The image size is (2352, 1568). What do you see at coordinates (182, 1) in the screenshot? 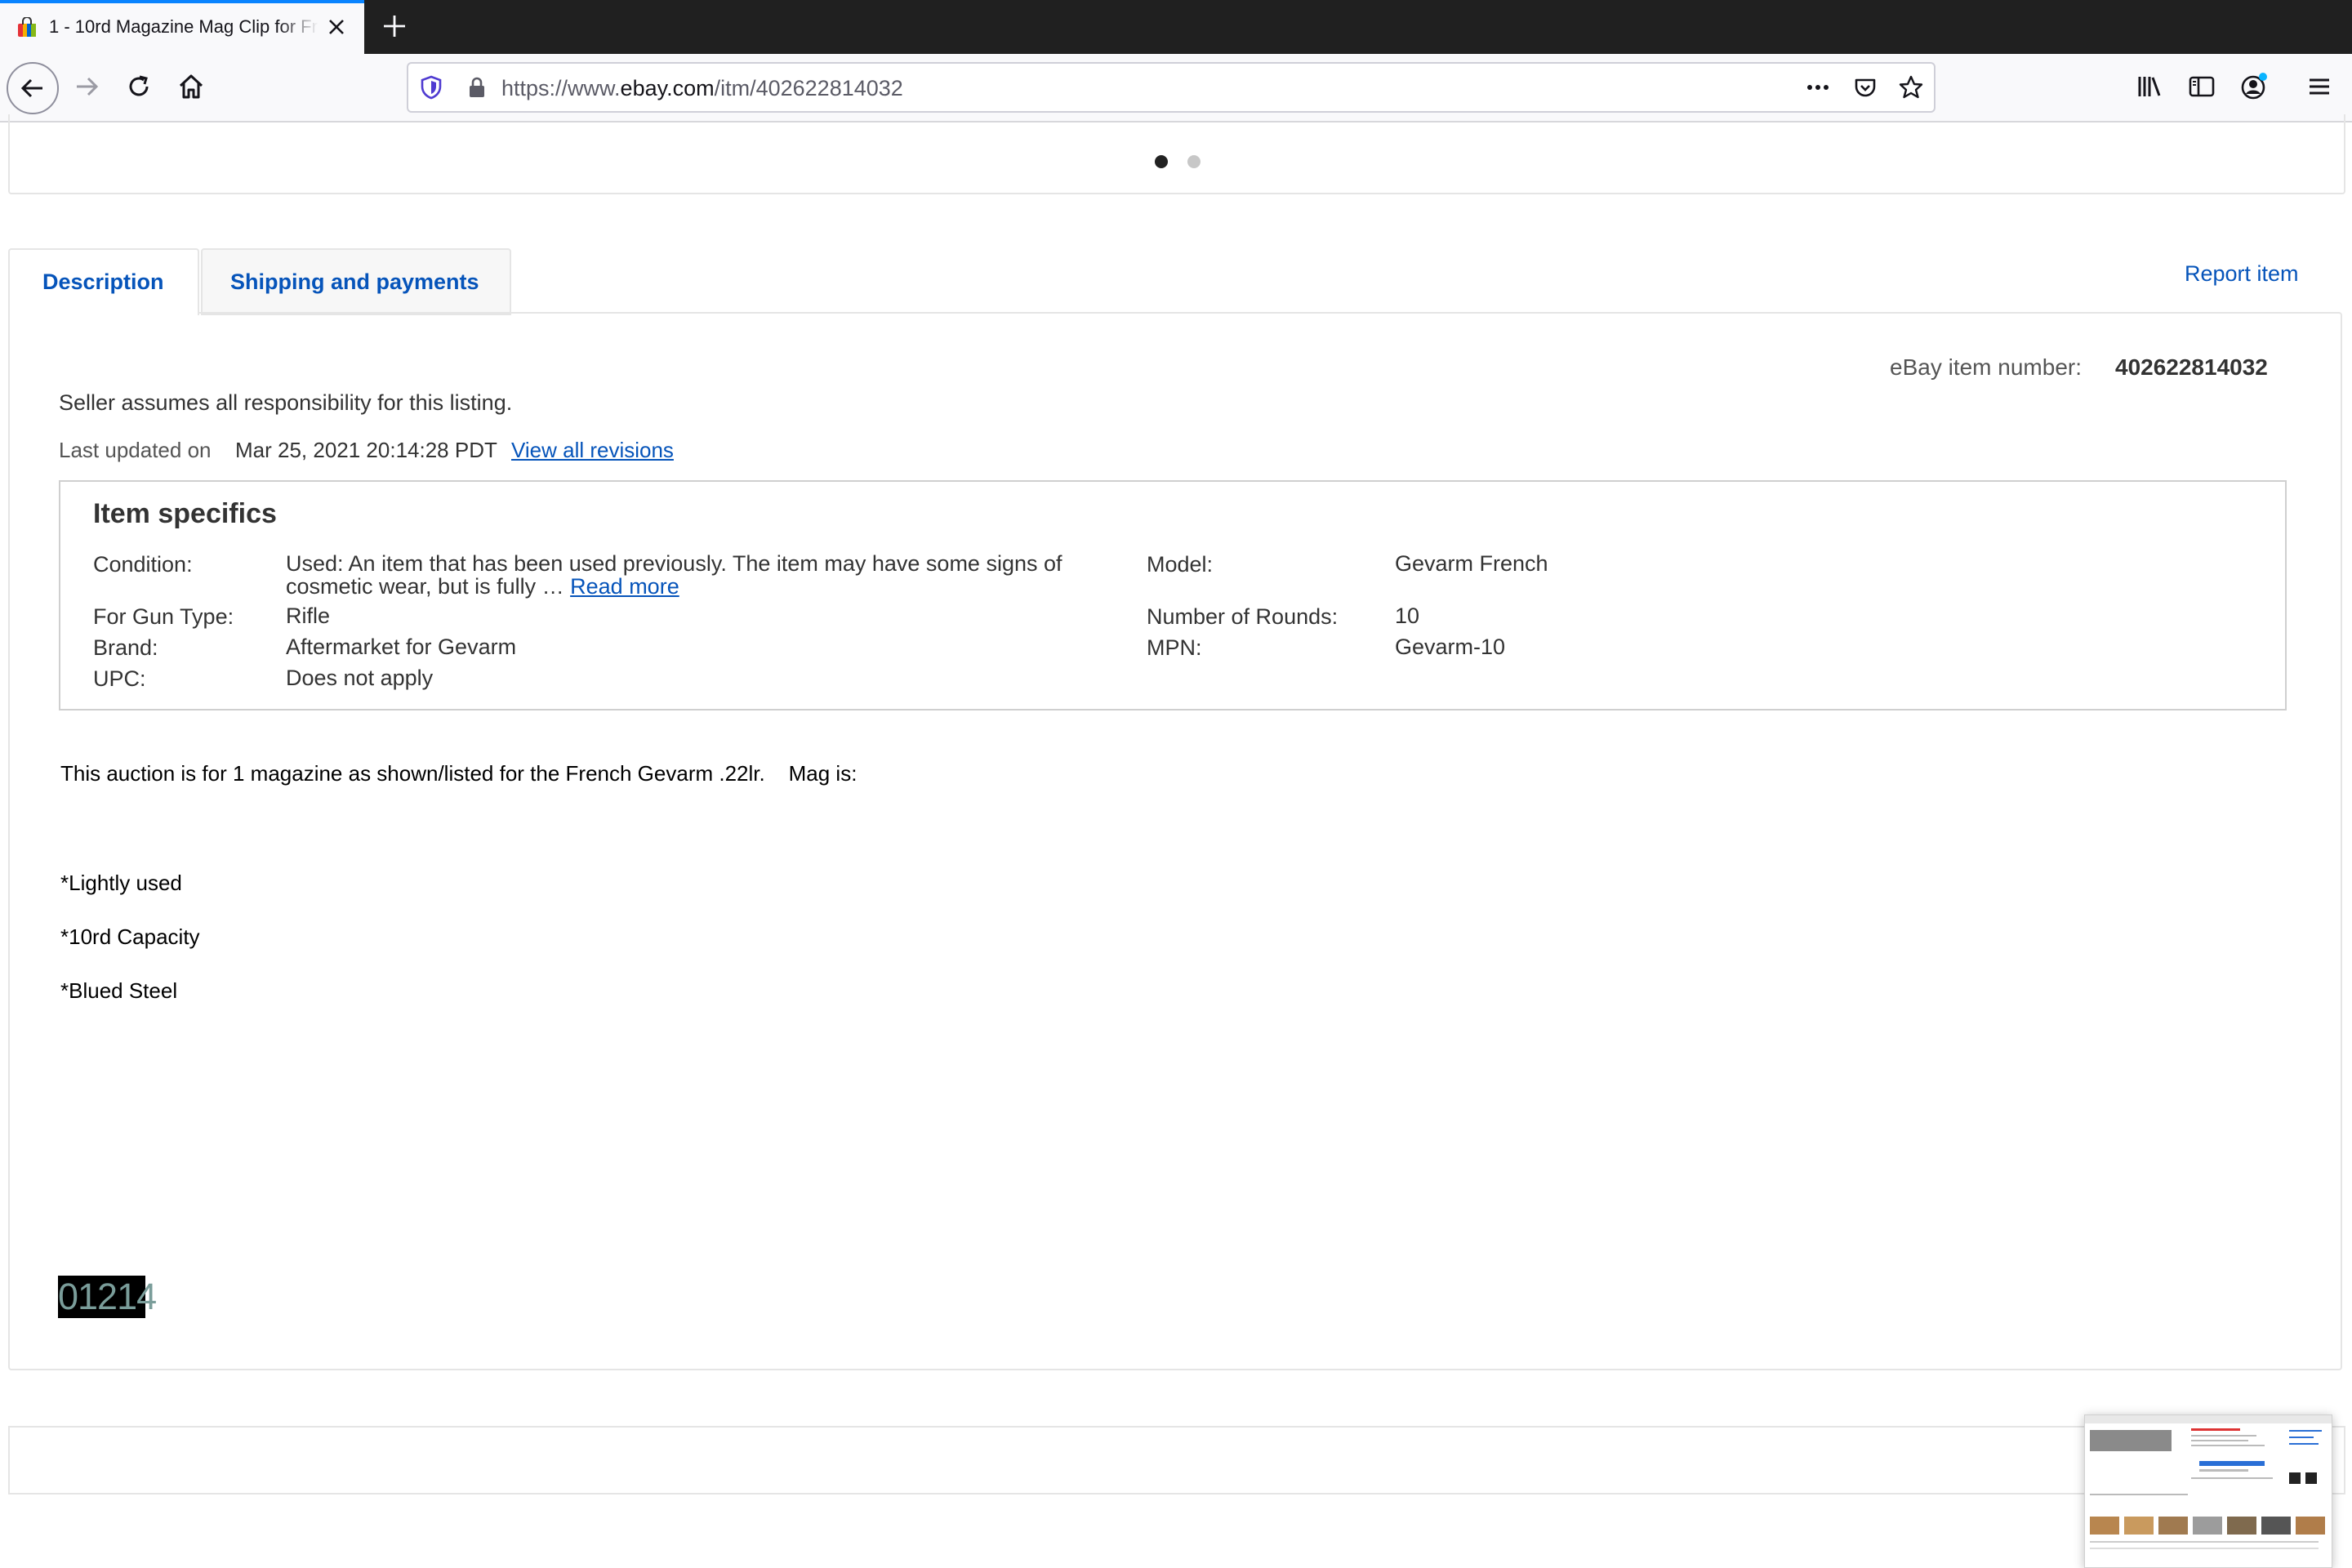
I see `tab-active-indicator` at bounding box center [182, 1].